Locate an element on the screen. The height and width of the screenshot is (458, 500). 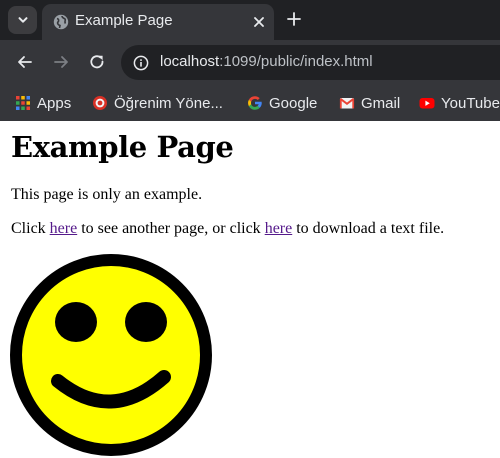
active-tab: Example Page is located at coordinates (158, 22).